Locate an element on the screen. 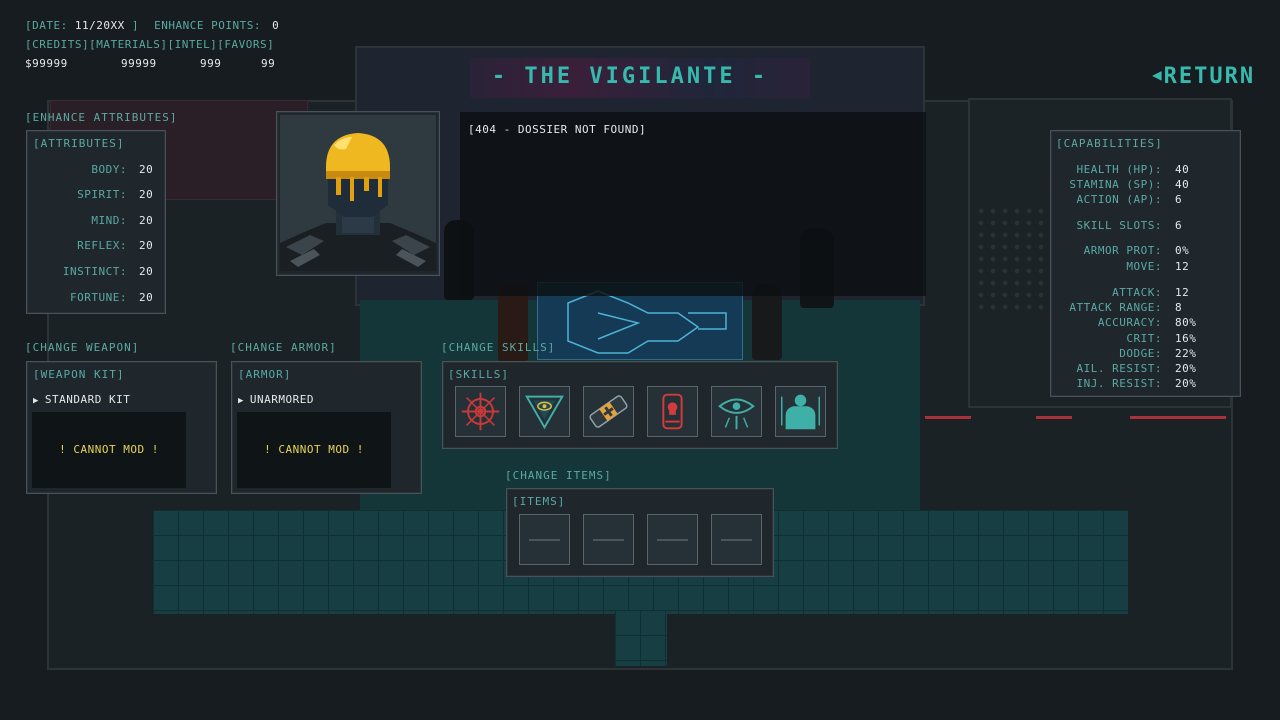  return-button: ◀RETURN is located at coordinates (1203, 76).